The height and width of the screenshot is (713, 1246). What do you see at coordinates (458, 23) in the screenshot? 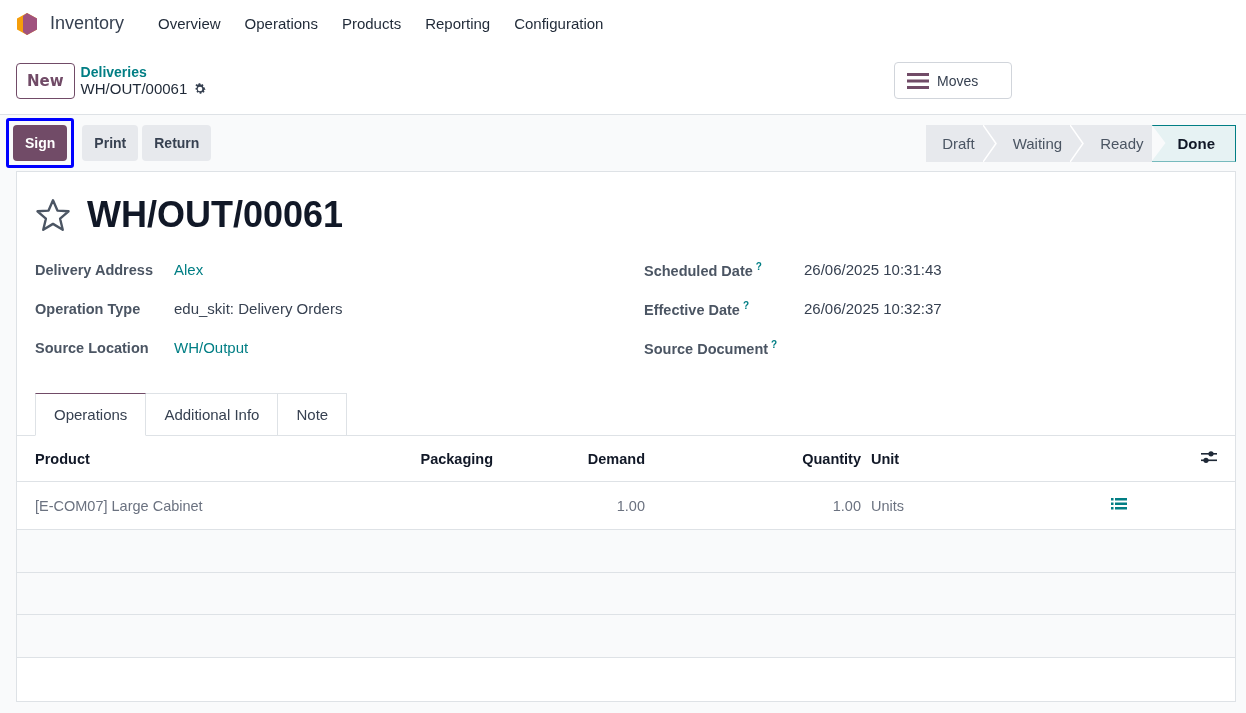
I see `menu-item: Reporting` at bounding box center [458, 23].